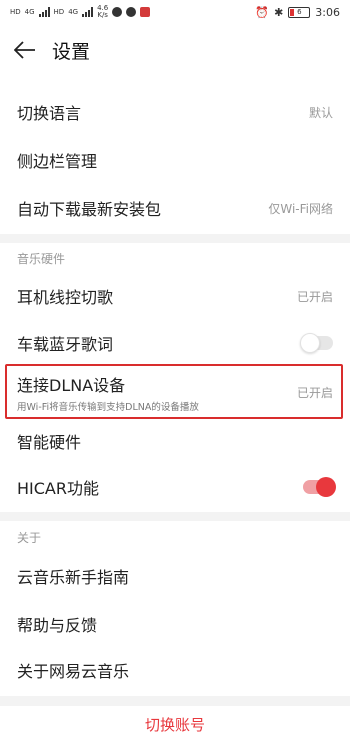 The width and height of the screenshot is (350, 751). I want to click on setting-value: 已开启, so click(314, 296).